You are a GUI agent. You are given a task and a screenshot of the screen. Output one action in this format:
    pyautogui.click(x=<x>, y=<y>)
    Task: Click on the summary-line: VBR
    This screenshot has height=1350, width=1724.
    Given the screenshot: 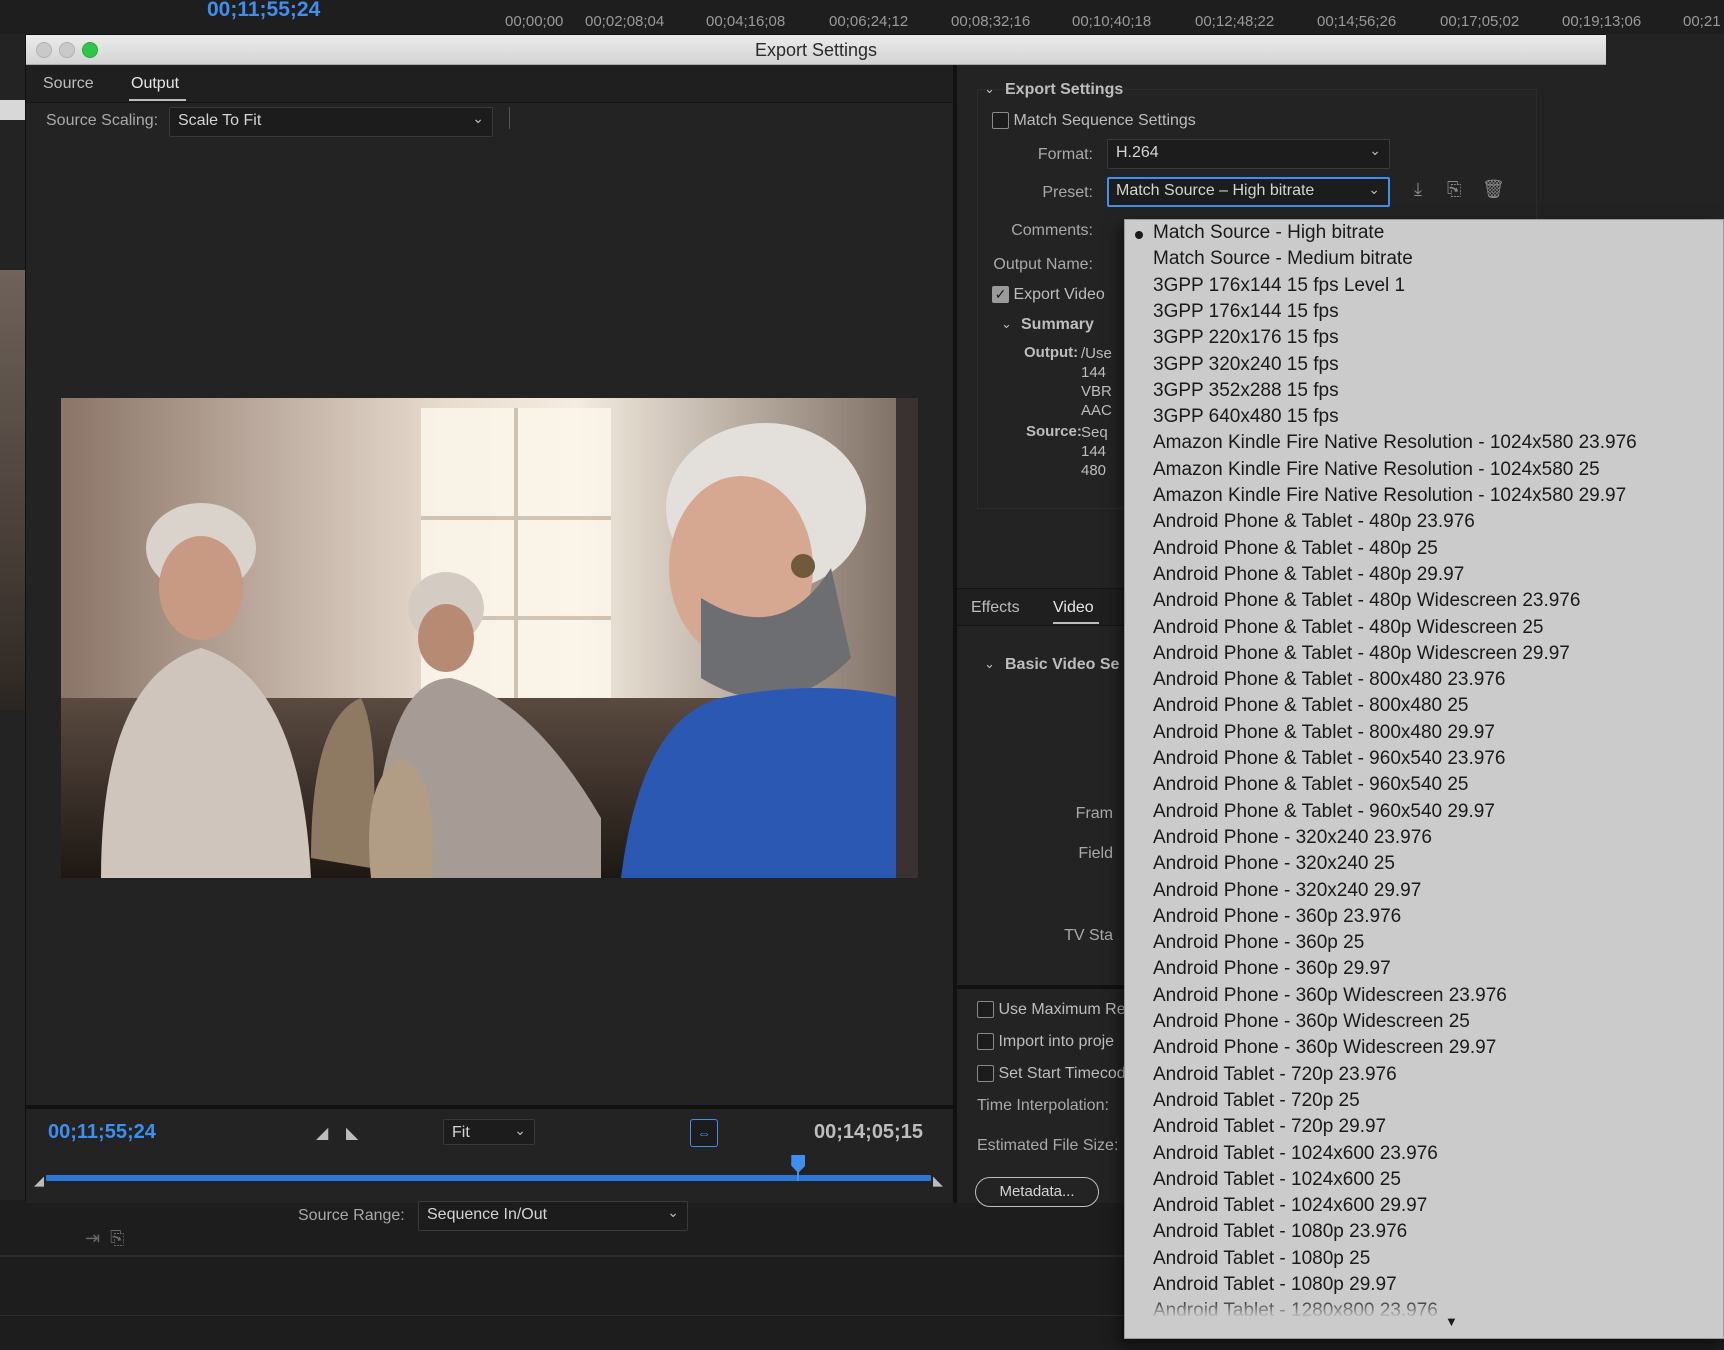 What is the action you would take?
    pyautogui.click(x=1096, y=391)
    